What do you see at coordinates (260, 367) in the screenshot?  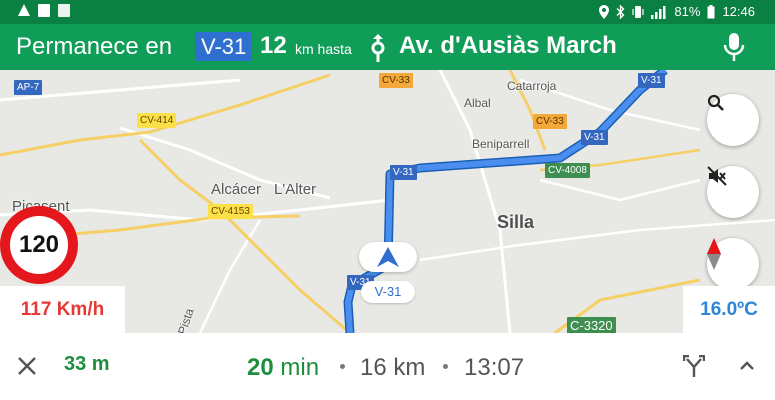 I see `eta-duration-value: 20` at bounding box center [260, 367].